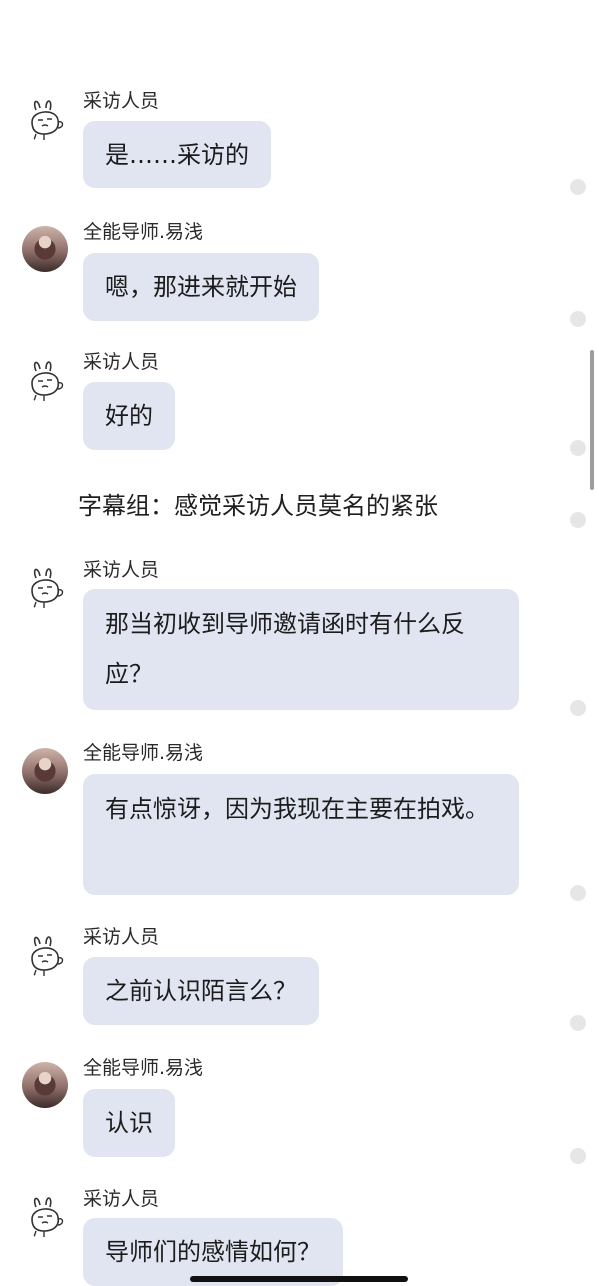 The height and width of the screenshot is (1286, 599). I want to click on message-bubble: 是……采访的, so click(177, 154).